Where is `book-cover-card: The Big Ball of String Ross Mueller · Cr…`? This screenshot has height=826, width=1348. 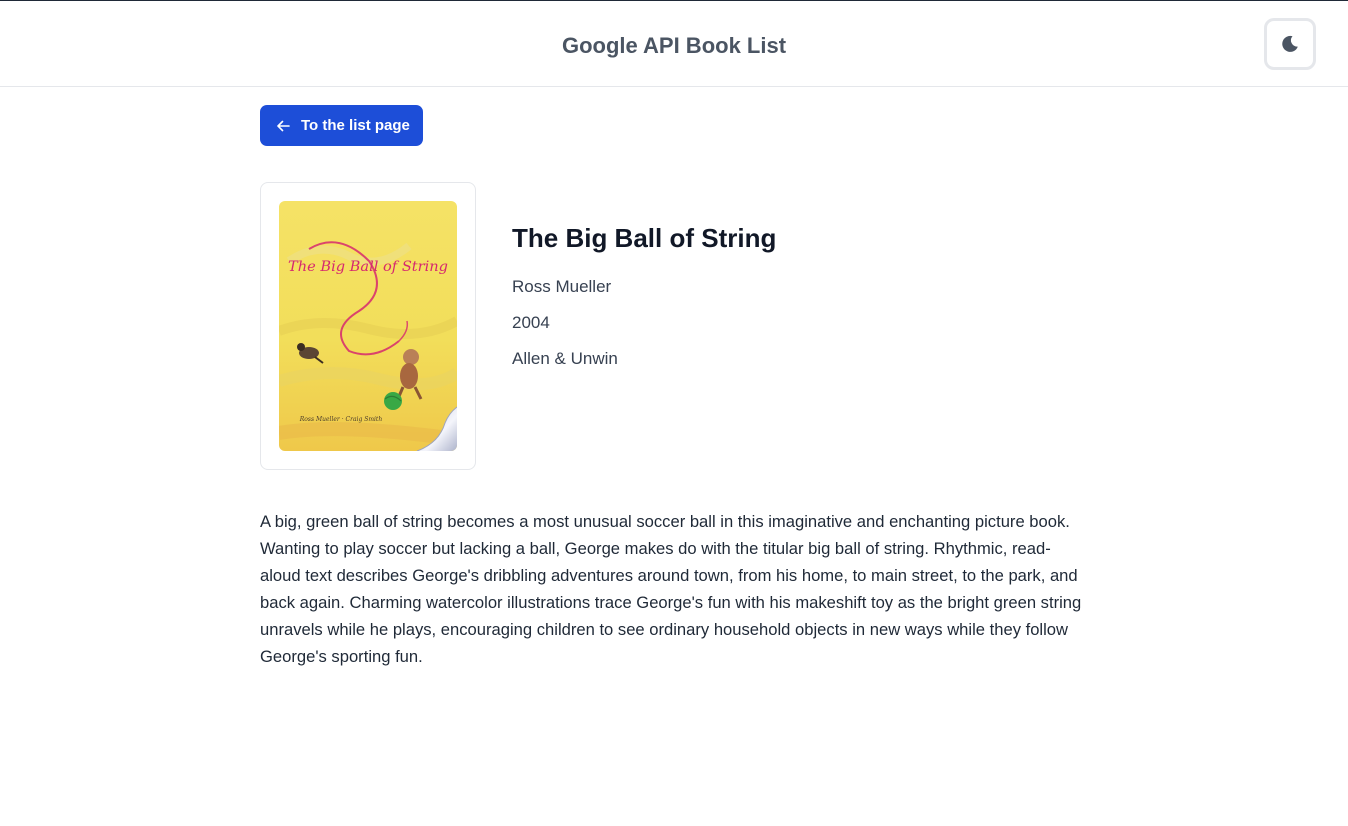
book-cover-card: The Big Ball of String Ross Mueller · Cr… is located at coordinates (368, 326).